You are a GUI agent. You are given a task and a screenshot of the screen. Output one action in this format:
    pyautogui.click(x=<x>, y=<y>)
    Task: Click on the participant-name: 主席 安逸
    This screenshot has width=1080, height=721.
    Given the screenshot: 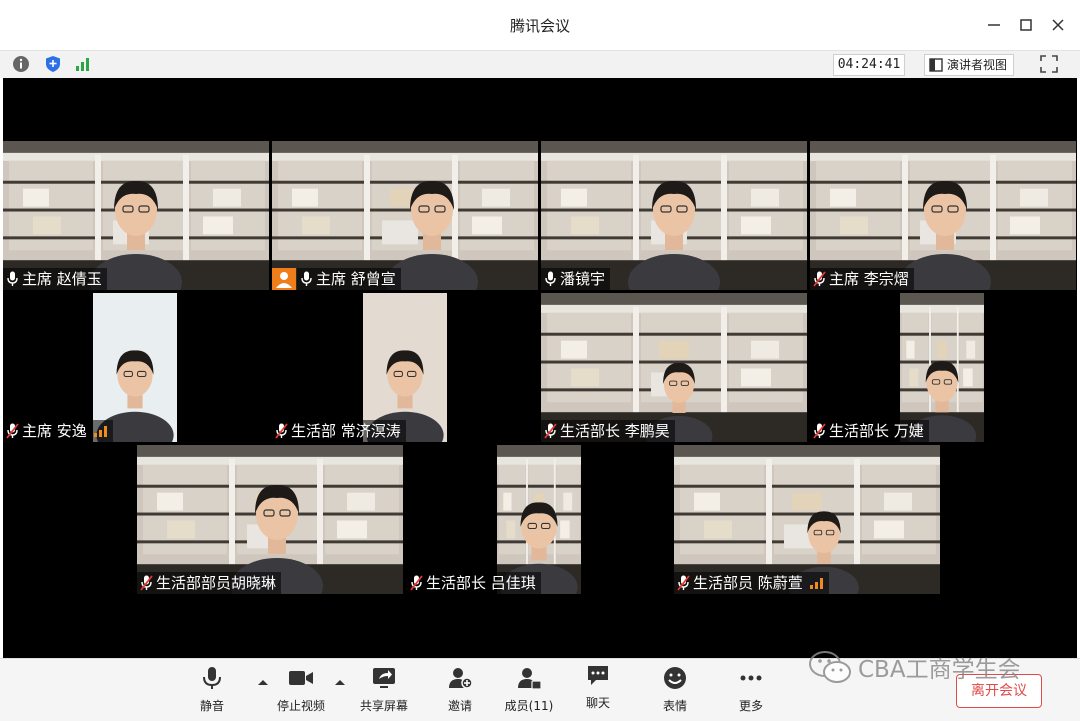 What is the action you would take?
    pyautogui.click(x=54, y=431)
    